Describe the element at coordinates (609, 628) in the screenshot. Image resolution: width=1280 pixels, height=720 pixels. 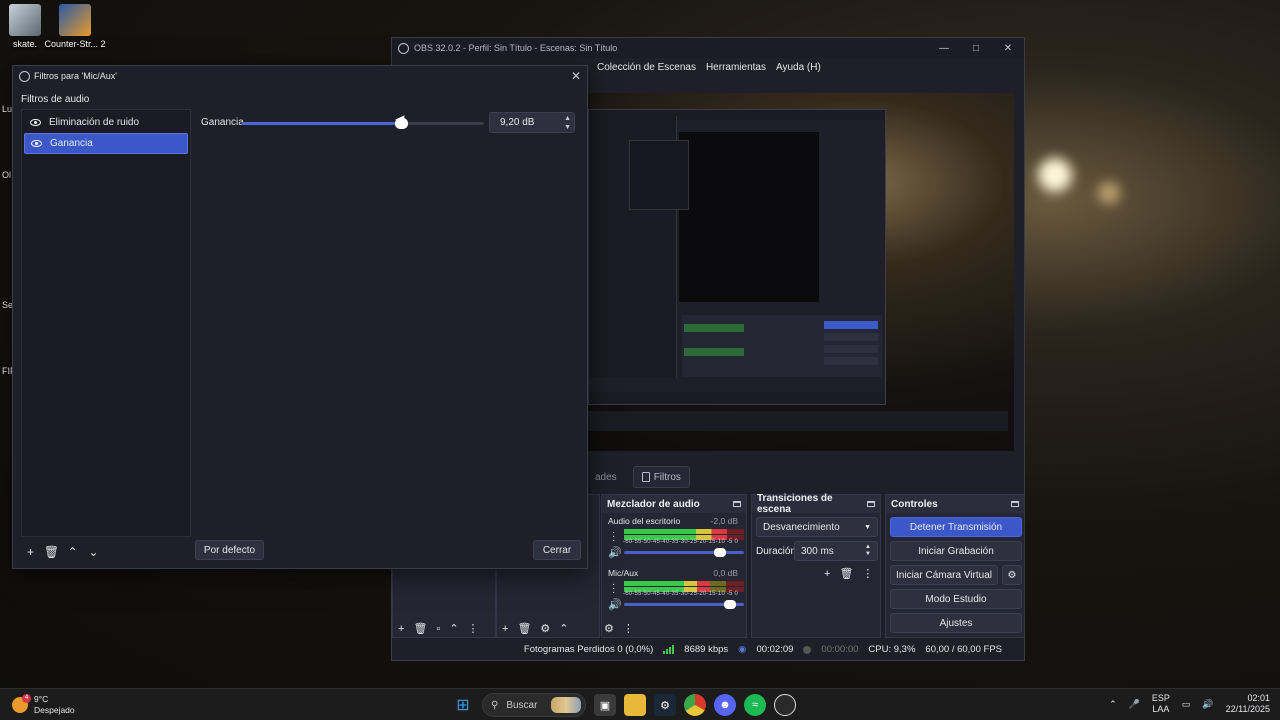
I see `mixer-advanced-icon: ⚙` at that location.